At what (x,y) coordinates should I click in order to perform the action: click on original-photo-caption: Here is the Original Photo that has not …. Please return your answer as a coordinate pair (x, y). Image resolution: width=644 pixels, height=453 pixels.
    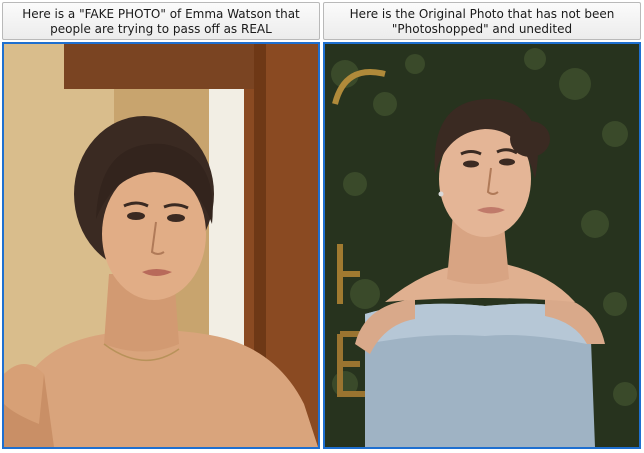
    Looking at the image, I should click on (482, 21).